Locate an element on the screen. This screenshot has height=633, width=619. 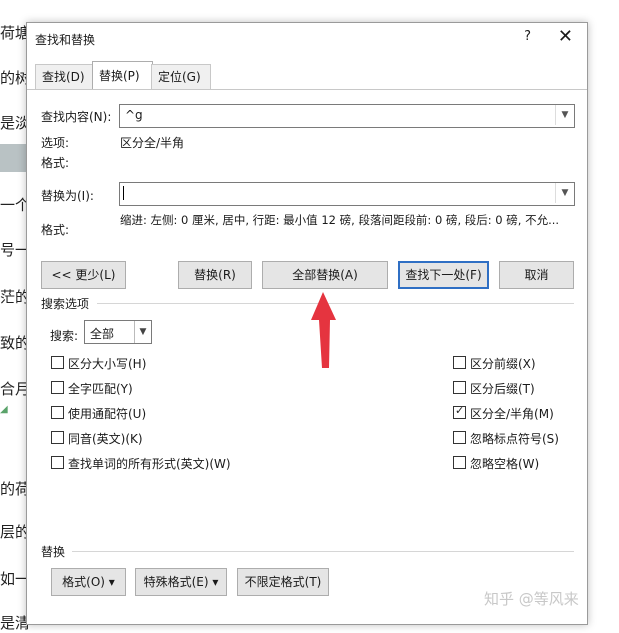
checkbox-box: ✓ is located at coordinates (459, 411).